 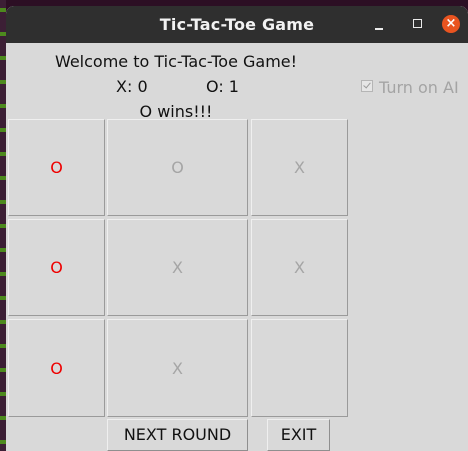 What do you see at coordinates (176, 61) in the screenshot?
I see `welcome-label: Welcome to Tic-Tac-Toe Game!` at bounding box center [176, 61].